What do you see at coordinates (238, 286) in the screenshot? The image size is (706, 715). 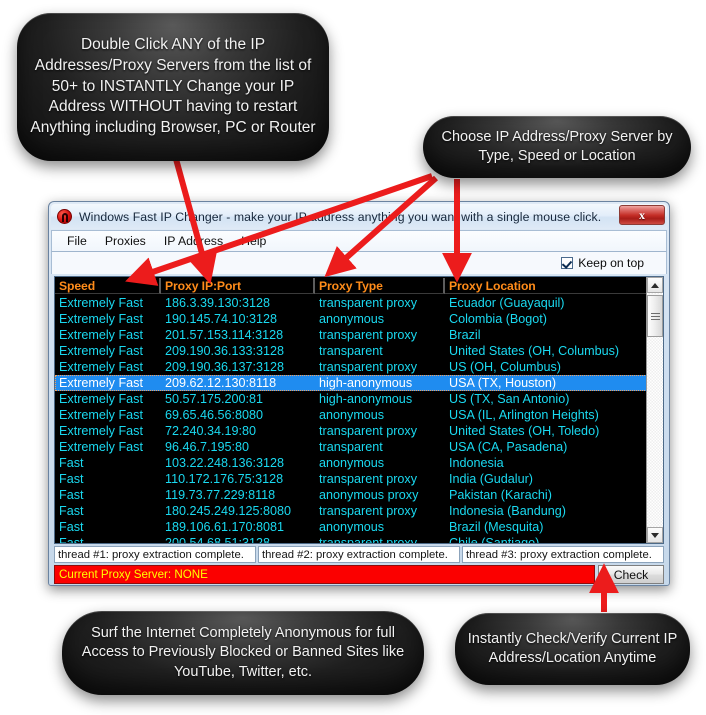 I see `column-header-proxy-ip-port: Proxy IP:Port` at bounding box center [238, 286].